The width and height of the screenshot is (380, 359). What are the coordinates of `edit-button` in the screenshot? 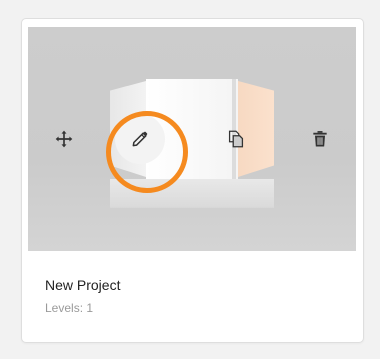 It's located at (140, 139).